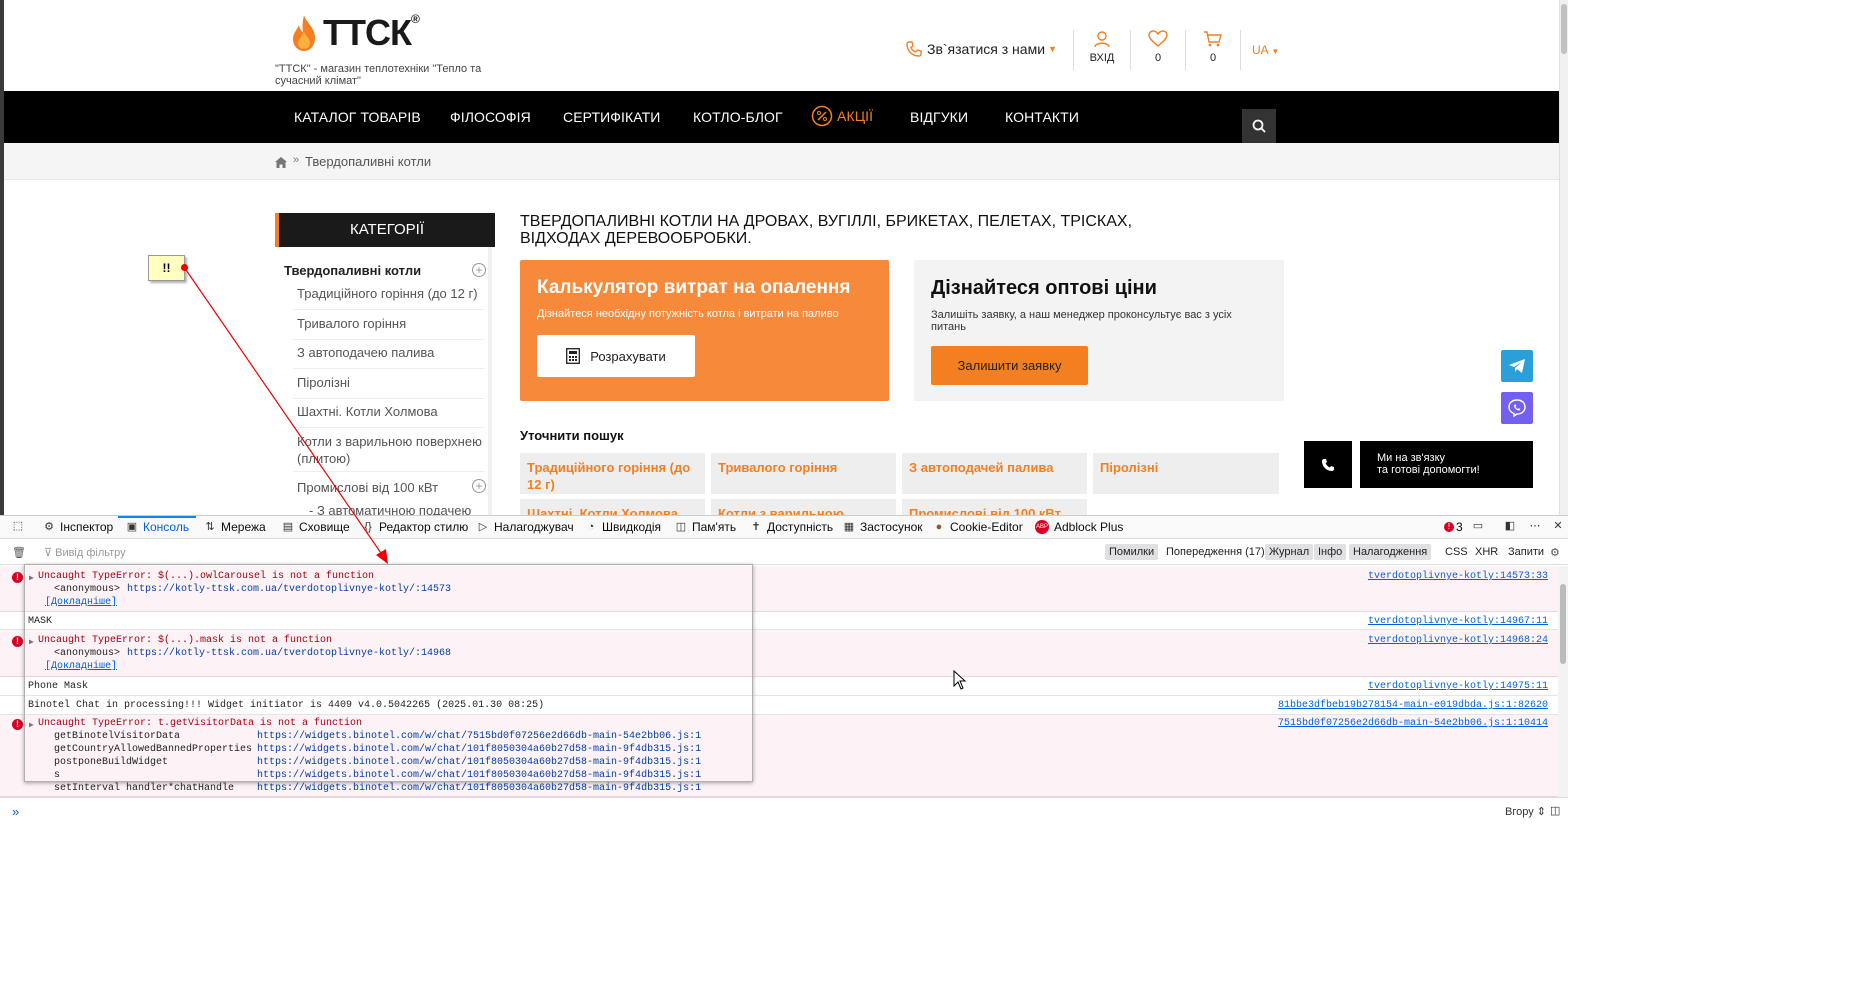  I want to click on tab-performance: ◔ Швидкодія, so click(623, 527).